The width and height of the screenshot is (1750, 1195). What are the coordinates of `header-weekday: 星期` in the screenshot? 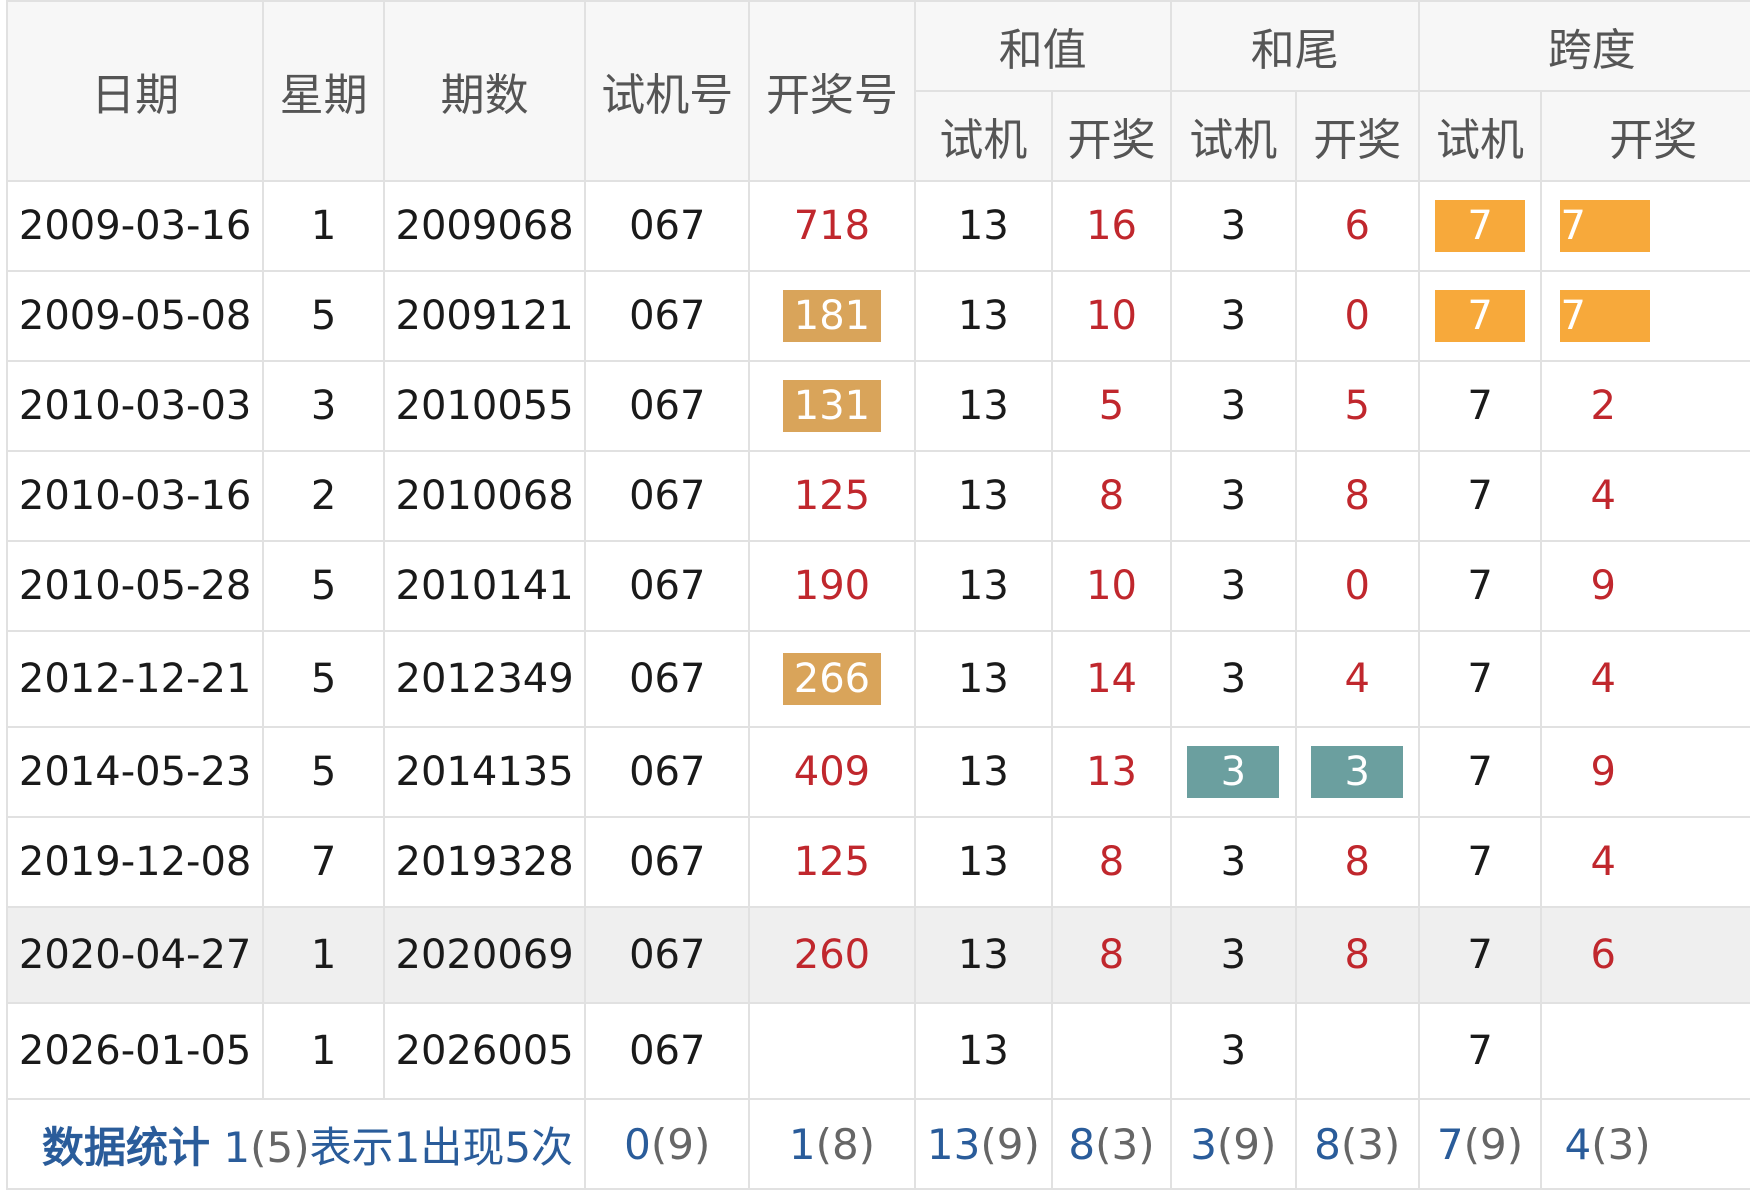 It's located at (323, 91).